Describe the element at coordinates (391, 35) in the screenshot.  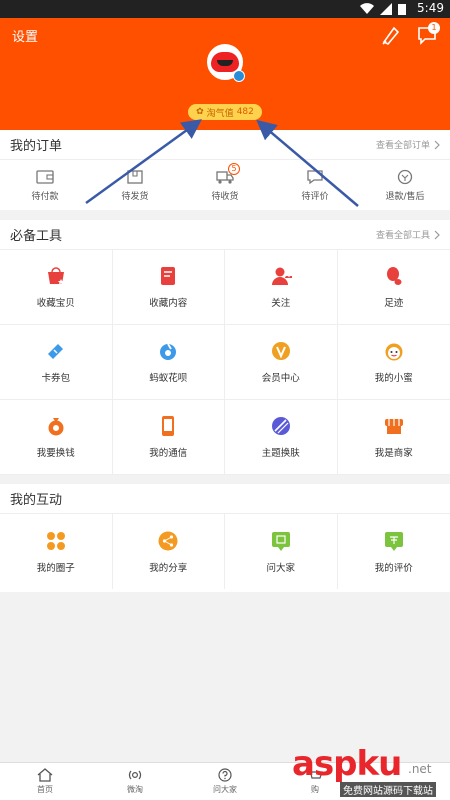
I see `skin-icon` at that location.